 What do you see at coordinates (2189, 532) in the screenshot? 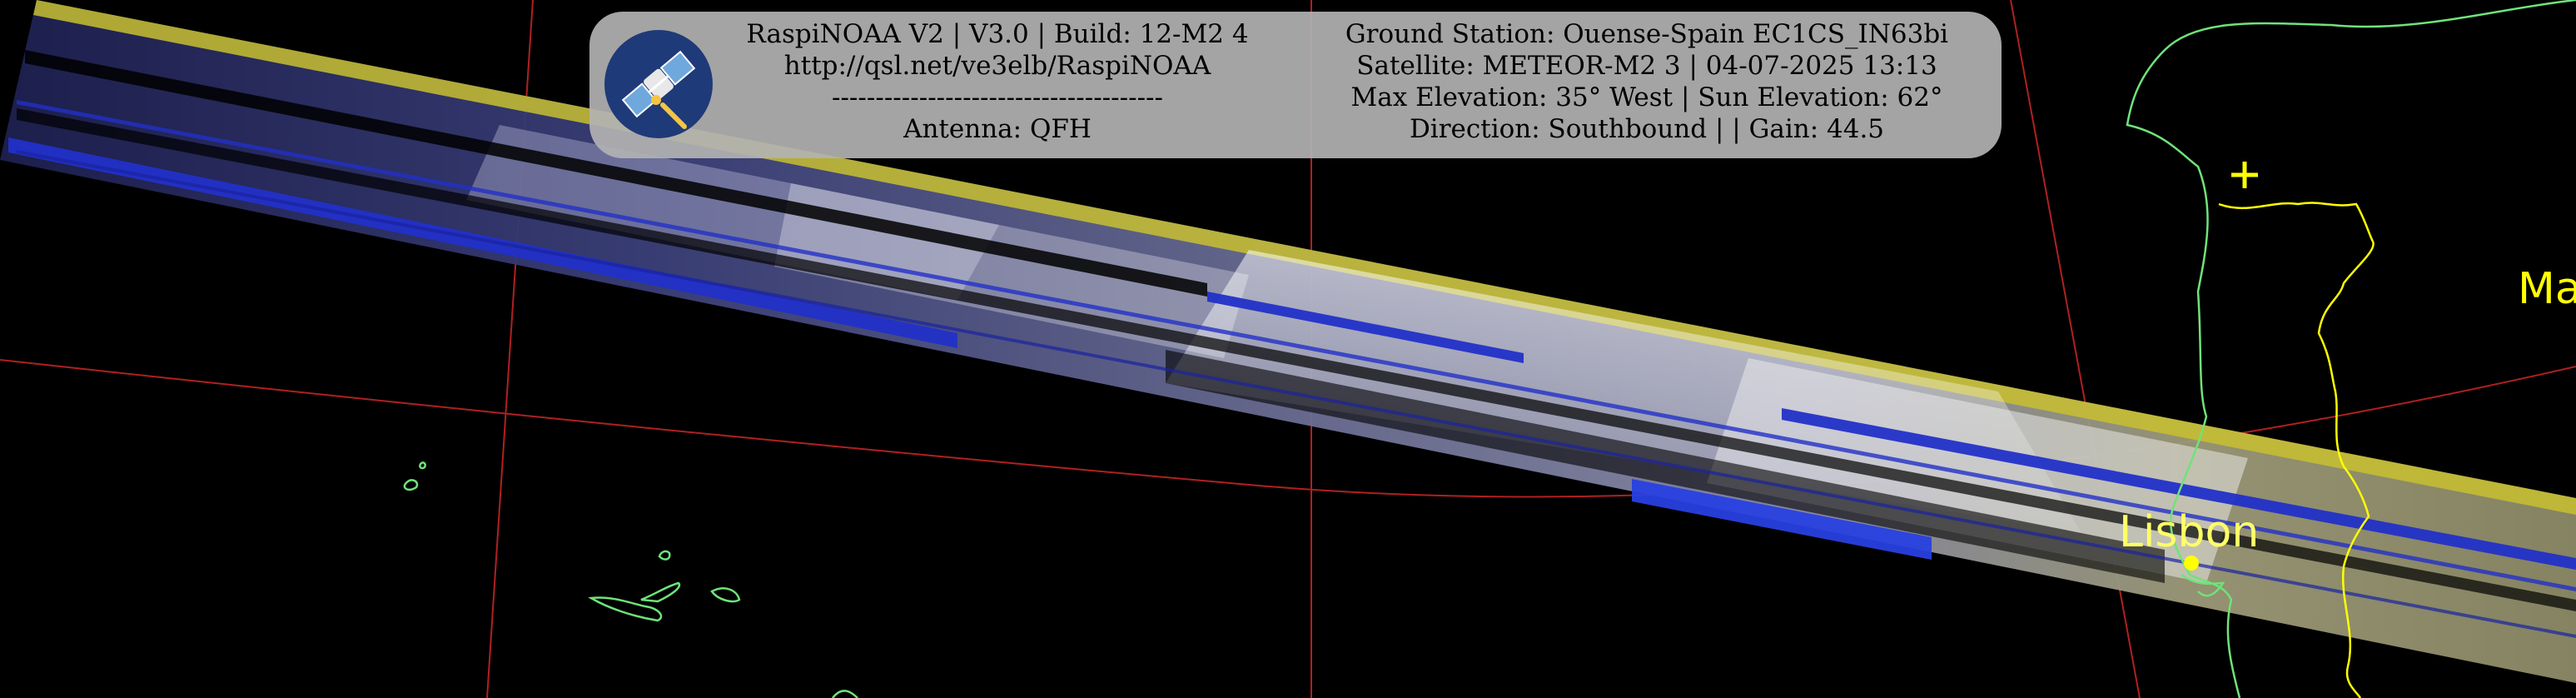
I see `city-label-lisbon: Lisbon` at bounding box center [2189, 532].